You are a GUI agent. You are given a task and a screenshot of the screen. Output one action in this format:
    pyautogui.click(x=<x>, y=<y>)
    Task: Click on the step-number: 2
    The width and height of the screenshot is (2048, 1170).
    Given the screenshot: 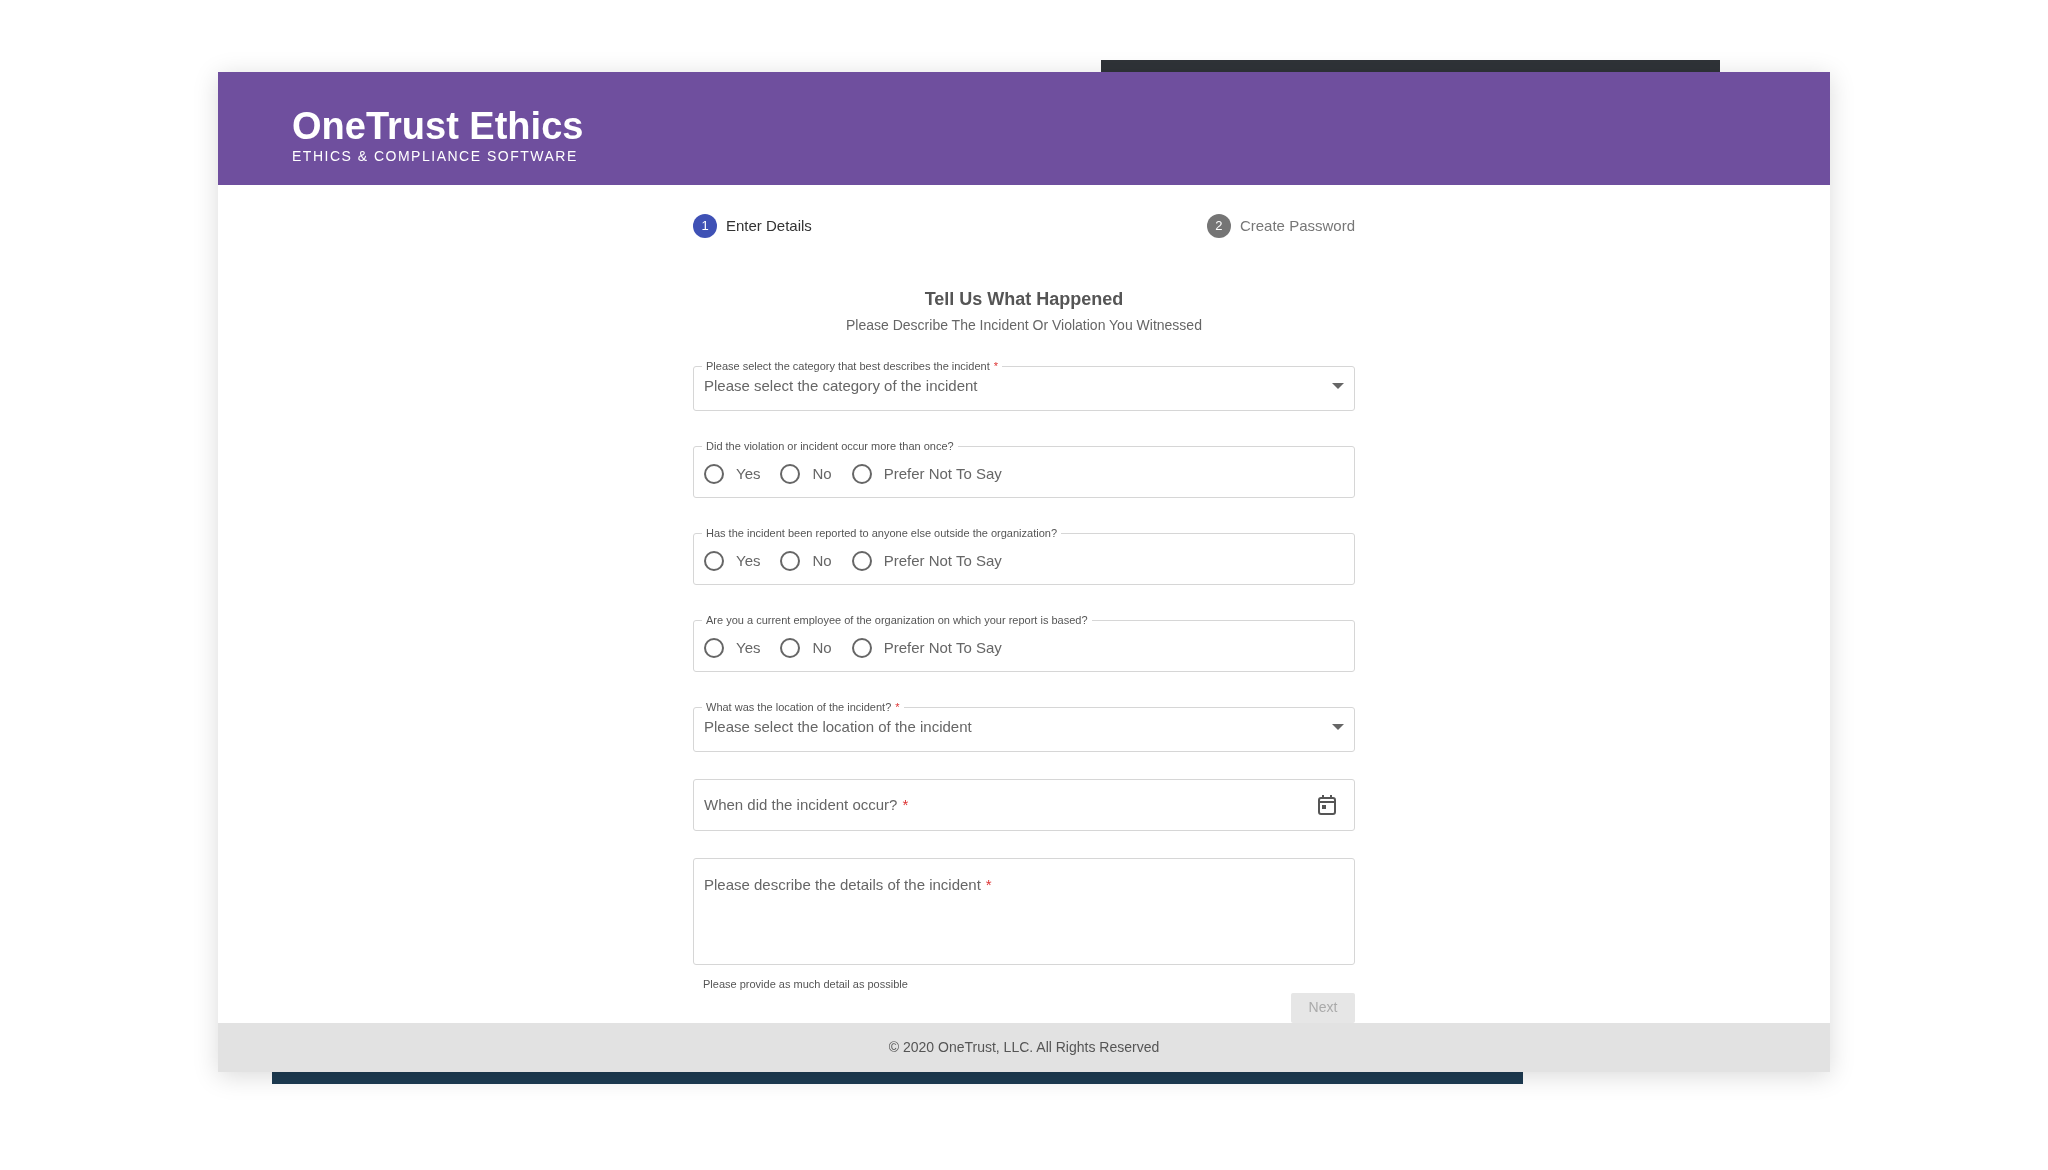 What is the action you would take?
    pyautogui.click(x=1218, y=226)
    